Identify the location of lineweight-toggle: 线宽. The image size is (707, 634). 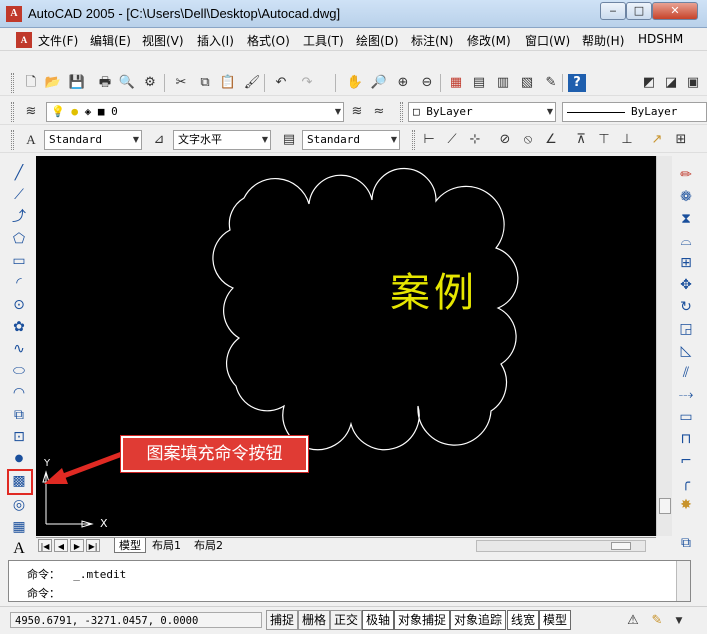
(523, 620).